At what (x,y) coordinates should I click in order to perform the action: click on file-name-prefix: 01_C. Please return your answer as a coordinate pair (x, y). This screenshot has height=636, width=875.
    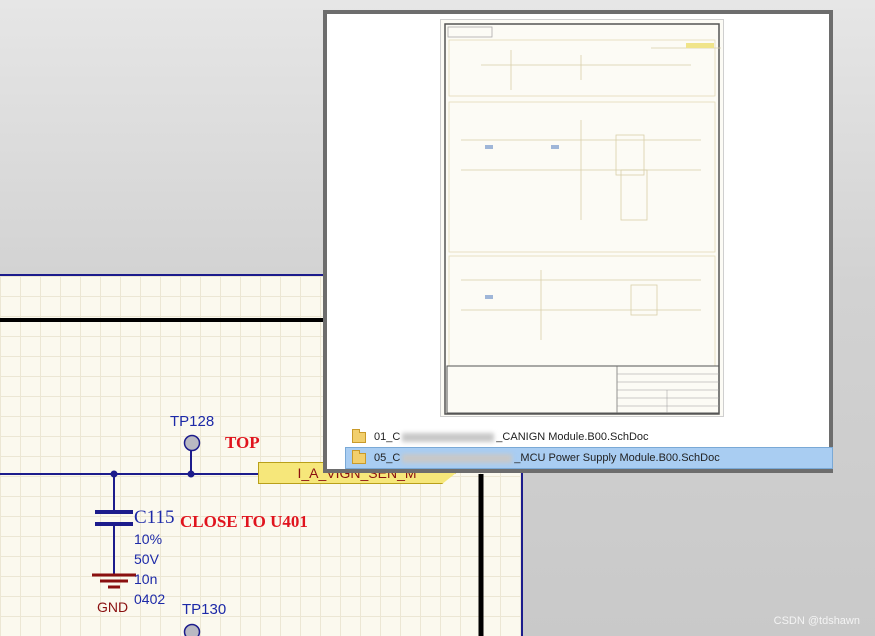
    Looking at the image, I should click on (387, 437).